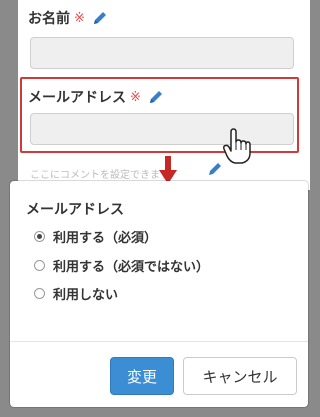 This screenshot has width=320, height=417. I want to click on radio-option-unused: 利用しない, so click(76, 293).